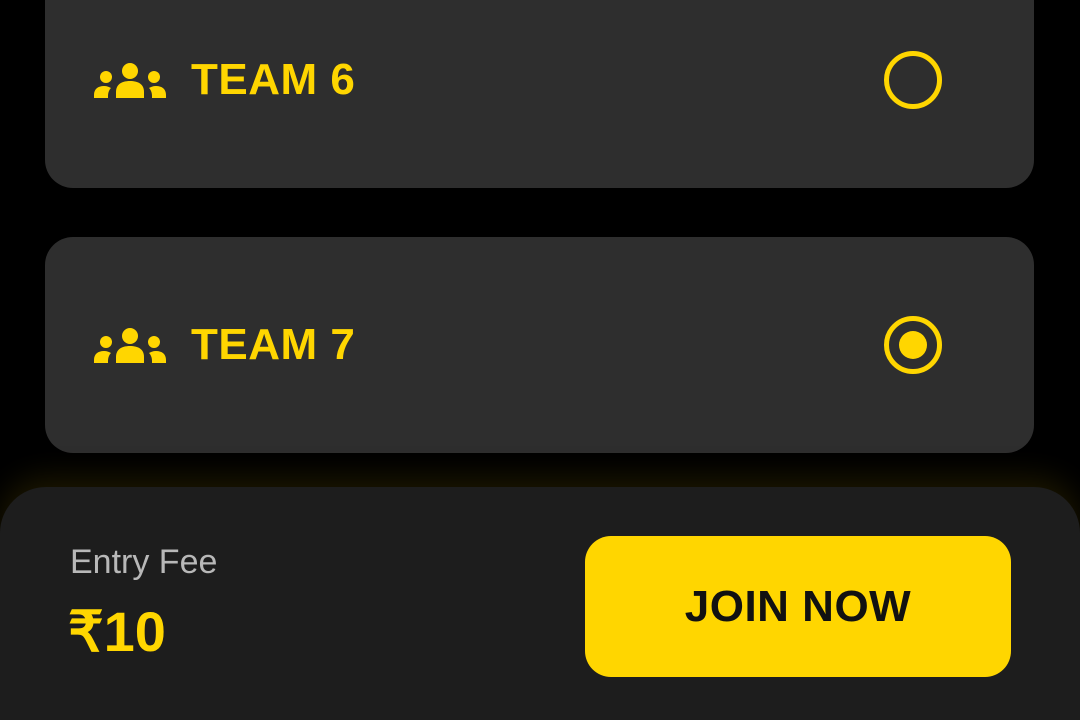 Image resolution: width=1080 pixels, height=720 pixels. I want to click on team-radio-button-selected, so click(913, 345).